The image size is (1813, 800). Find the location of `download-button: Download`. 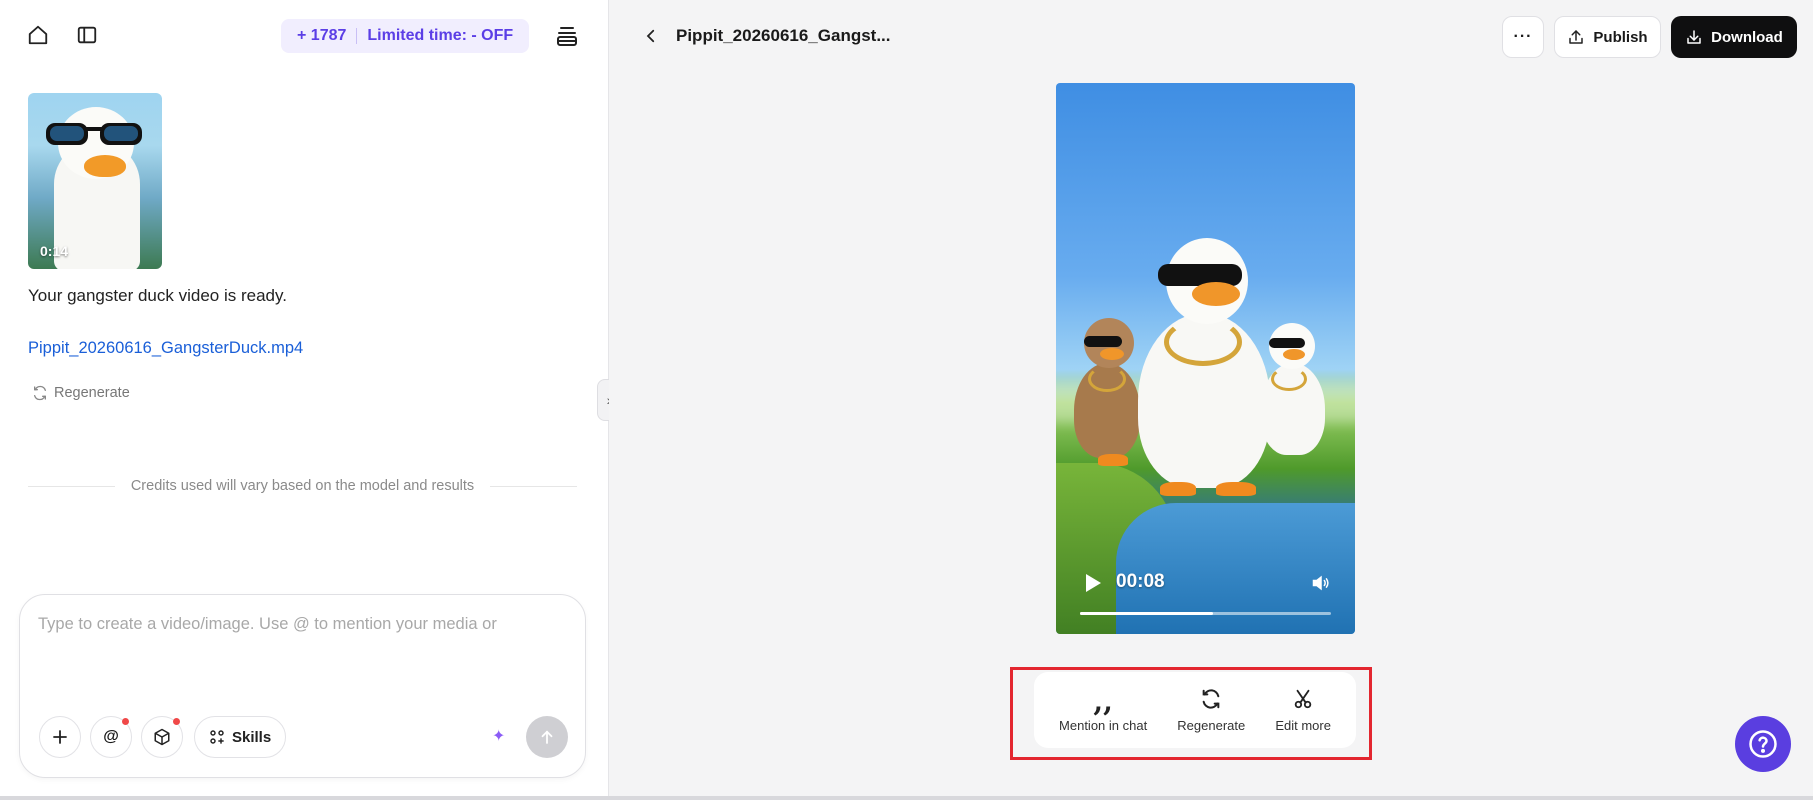

download-button: Download is located at coordinates (1734, 37).